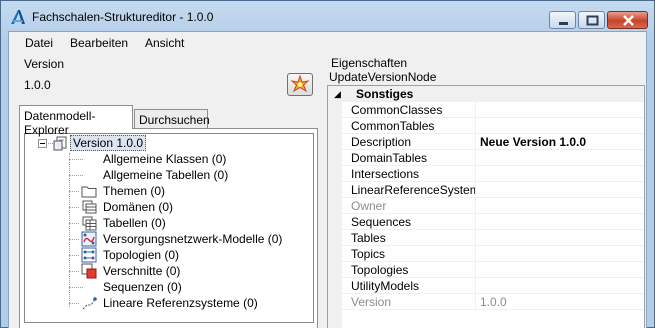 This screenshot has width=655, height=328. Describe the element at coordinates (134, 223) in the screenshot. I see `tree-item-label: Tabellen (0)` at that location.